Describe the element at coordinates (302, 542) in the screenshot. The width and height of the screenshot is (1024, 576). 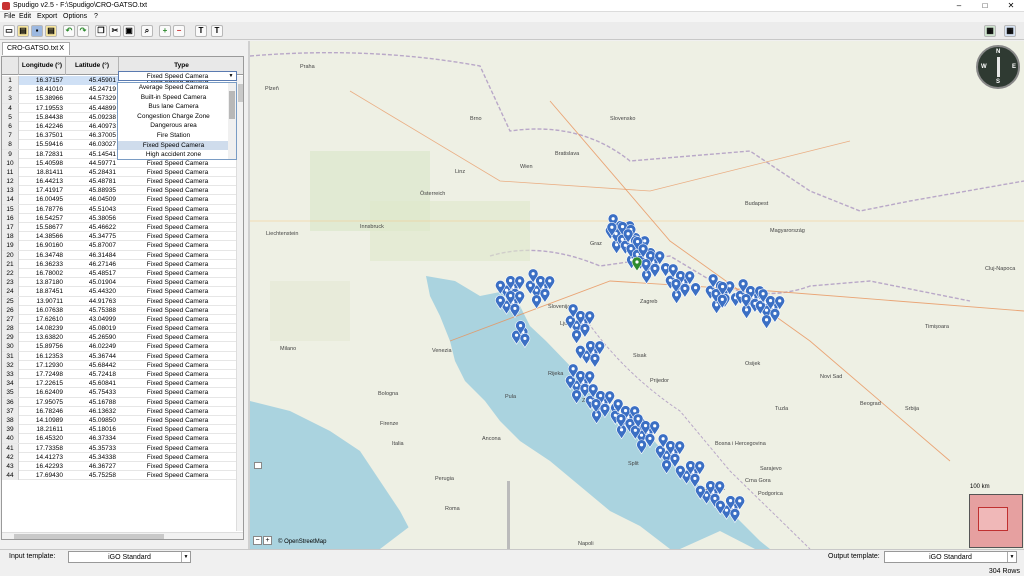
I see `map-attribution: © OpenStreetMap` at that location.